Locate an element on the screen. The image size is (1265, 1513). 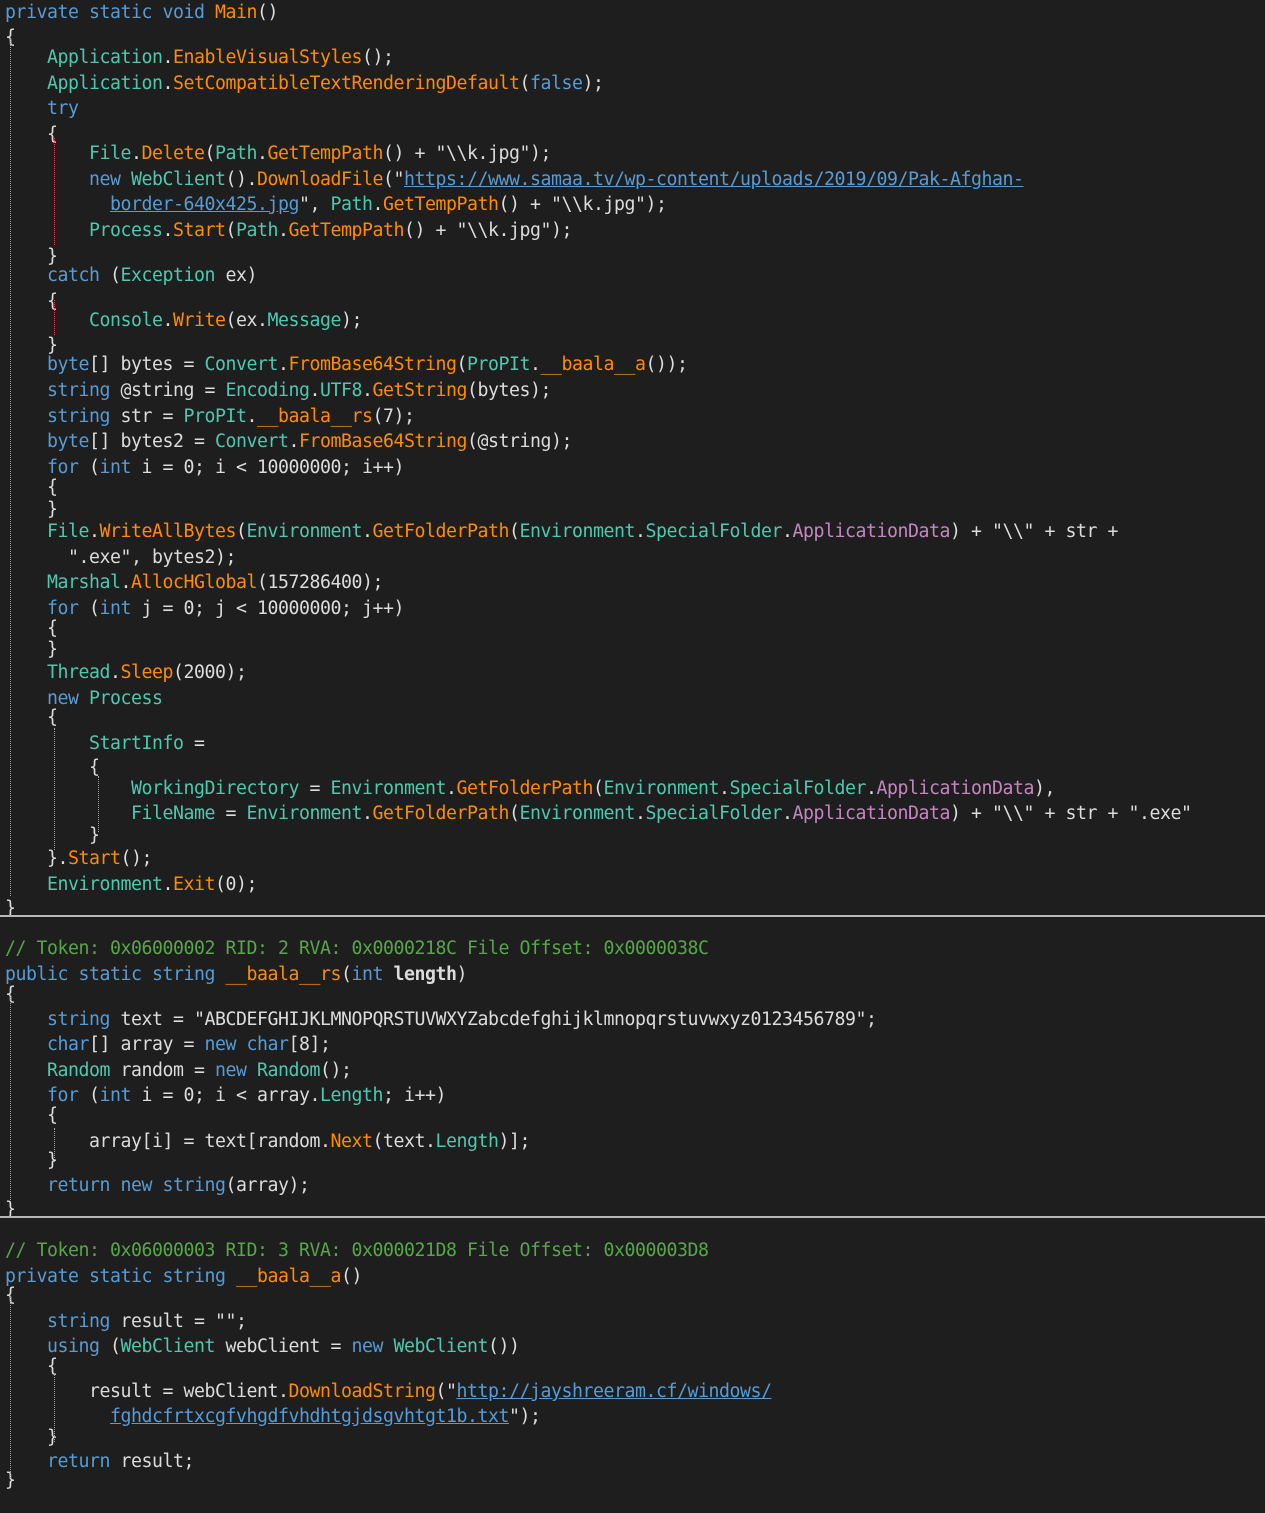
code-line: private static string __baala__a() is located at coordinates (183, 1276).